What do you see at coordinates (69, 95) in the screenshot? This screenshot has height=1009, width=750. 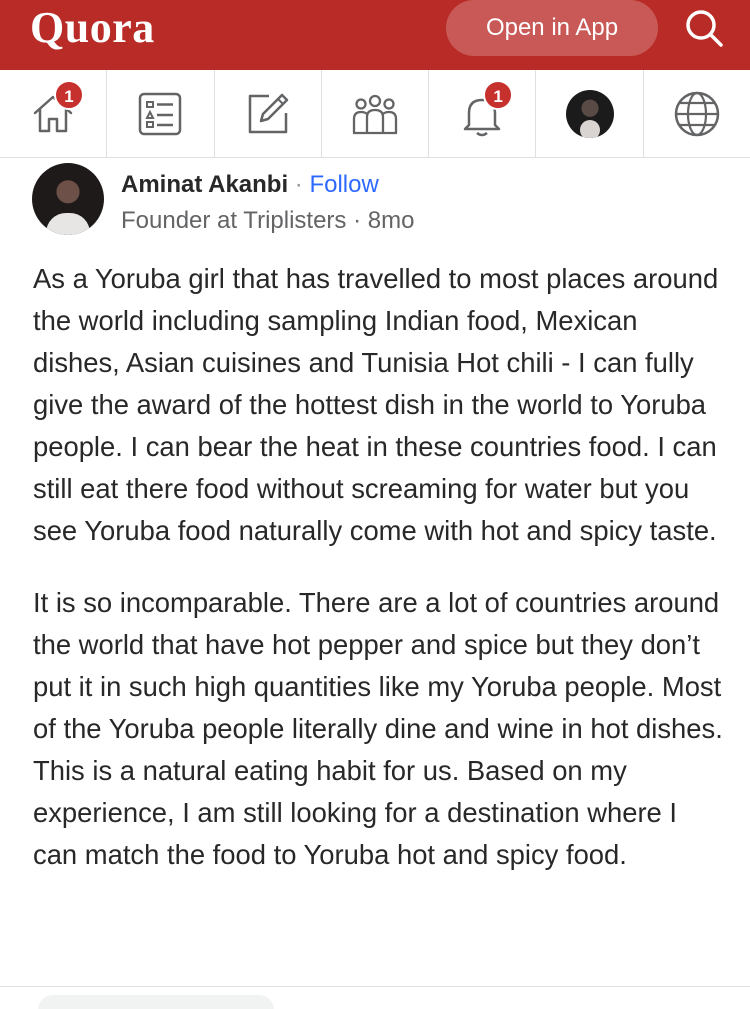 I see `home-notification-badge: 1` at bounding box center [69, 95].